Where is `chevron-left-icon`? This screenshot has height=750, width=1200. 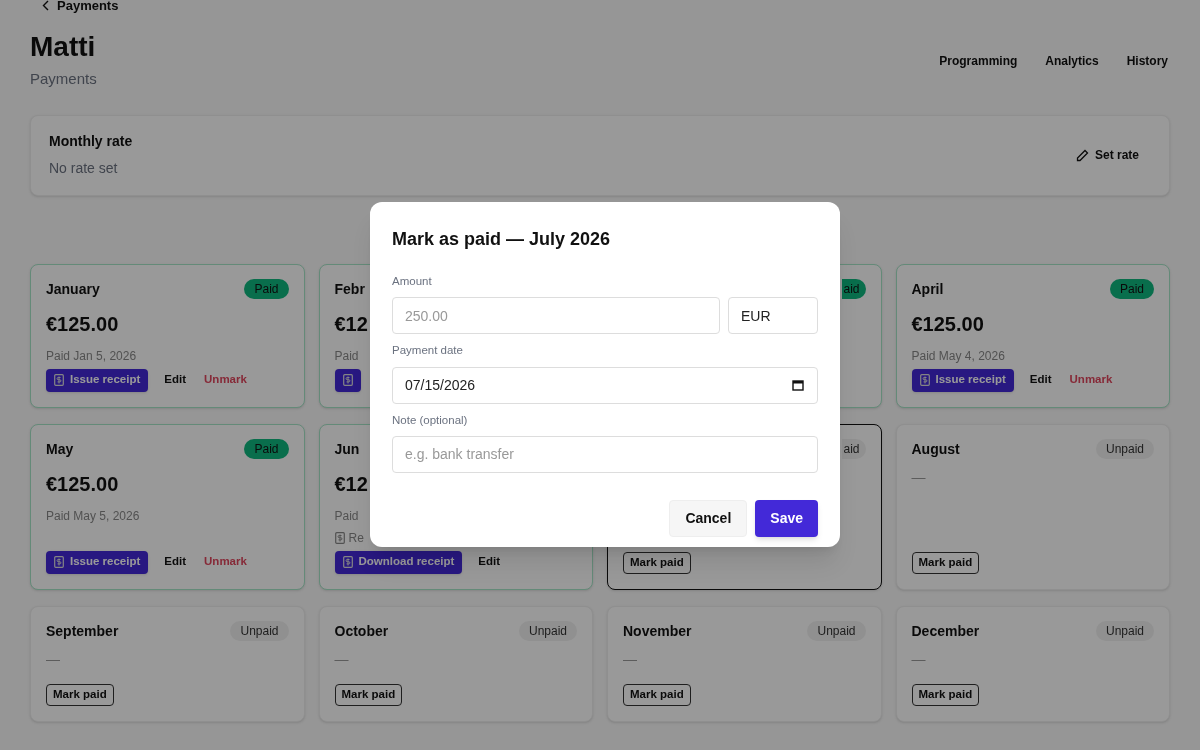
chevron-left-icon is located at coordinates (45, 6).